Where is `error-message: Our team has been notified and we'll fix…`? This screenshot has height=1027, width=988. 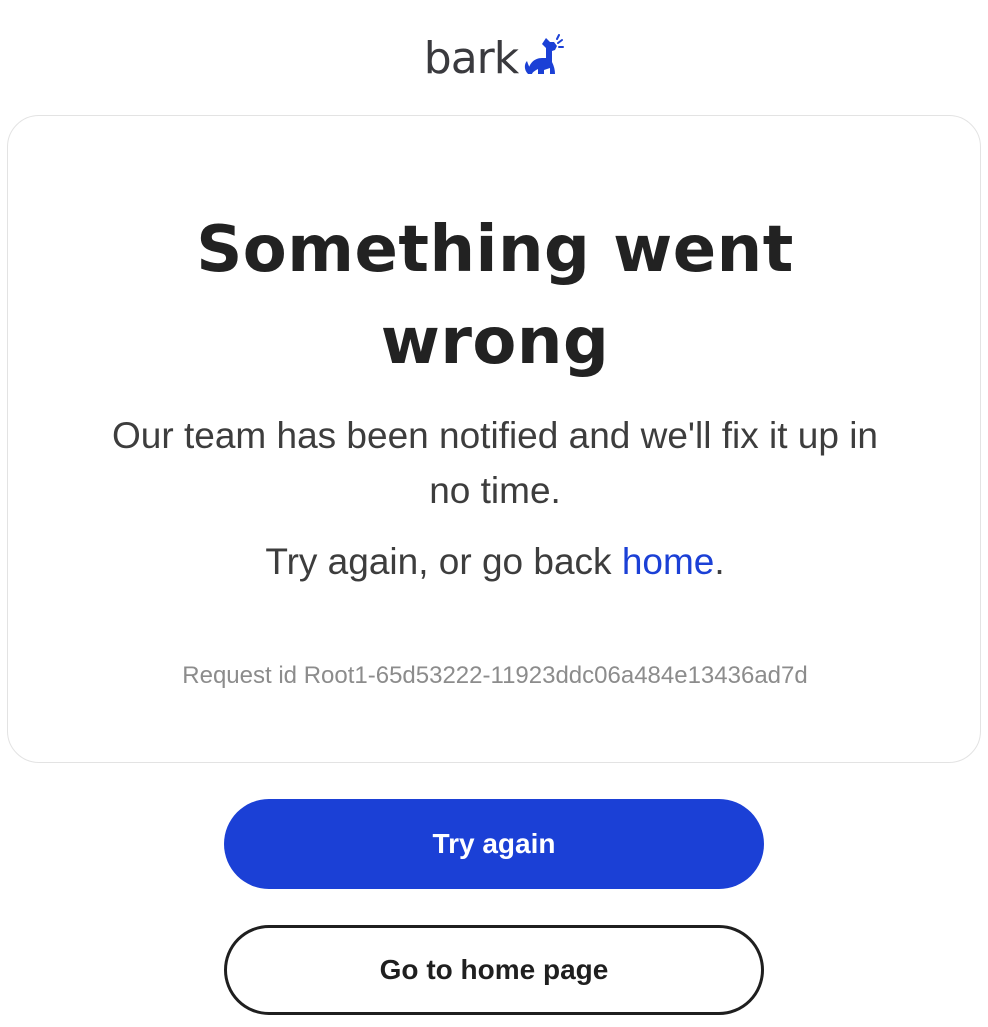
error-message: Our team has been notified and we'll fix… is located at coordinates (495, 463).